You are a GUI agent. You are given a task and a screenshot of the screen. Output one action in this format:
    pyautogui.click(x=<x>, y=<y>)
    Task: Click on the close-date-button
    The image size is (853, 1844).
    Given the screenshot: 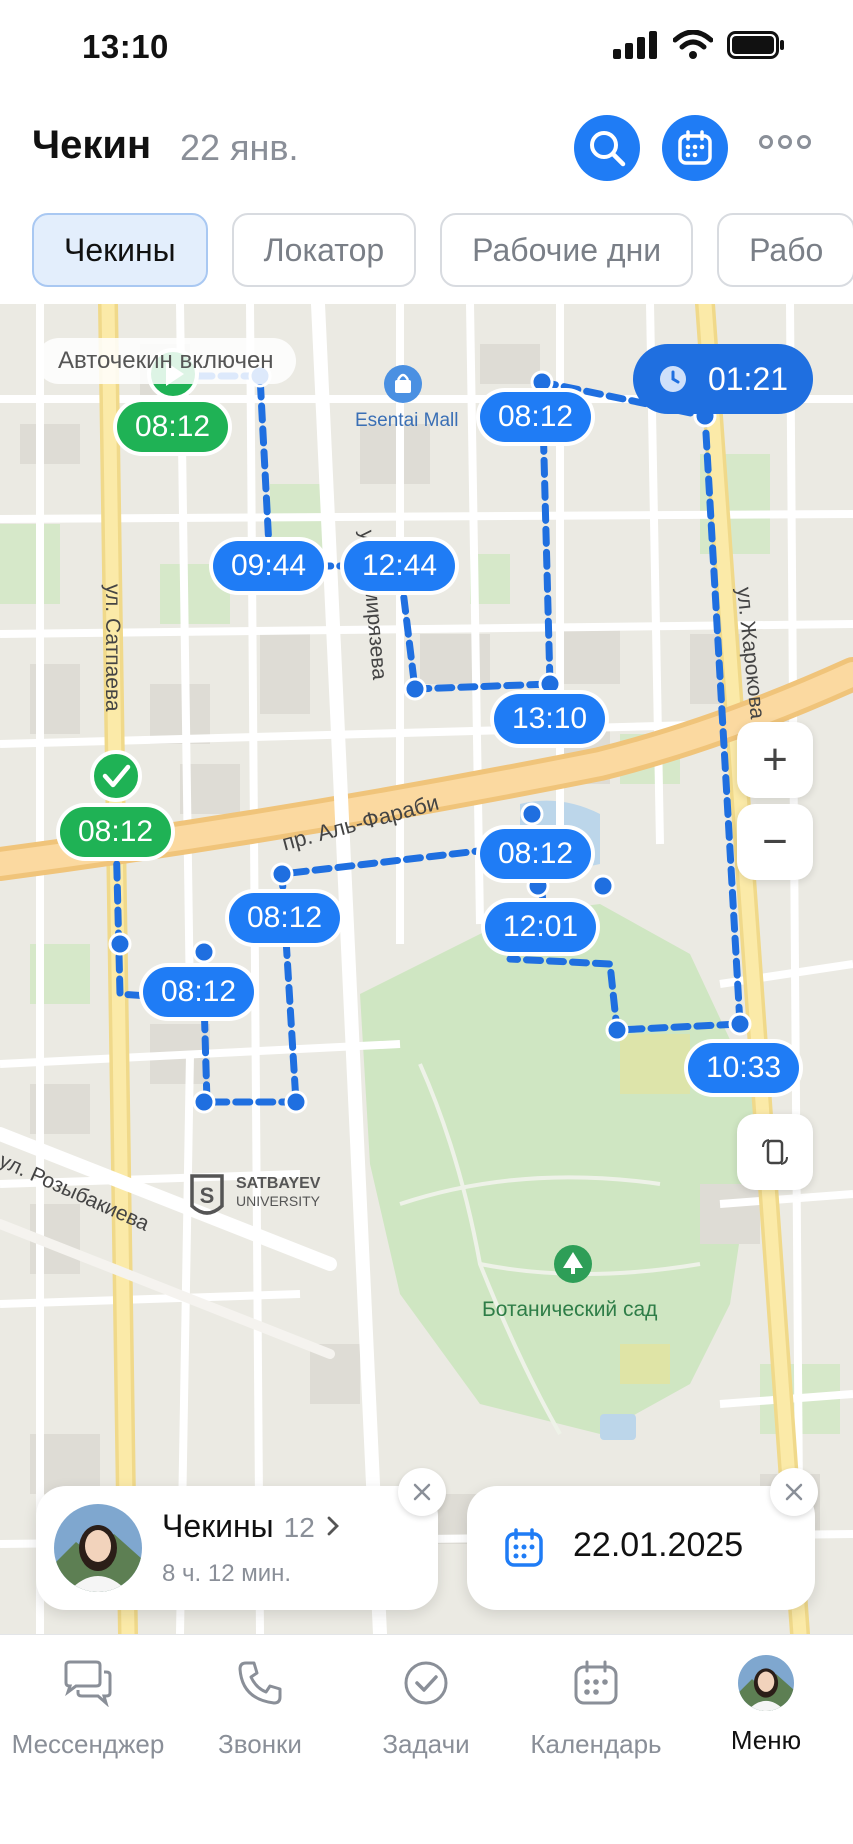 What is the action you would take?
    pyautogui.click(x=794, y=1492)
    